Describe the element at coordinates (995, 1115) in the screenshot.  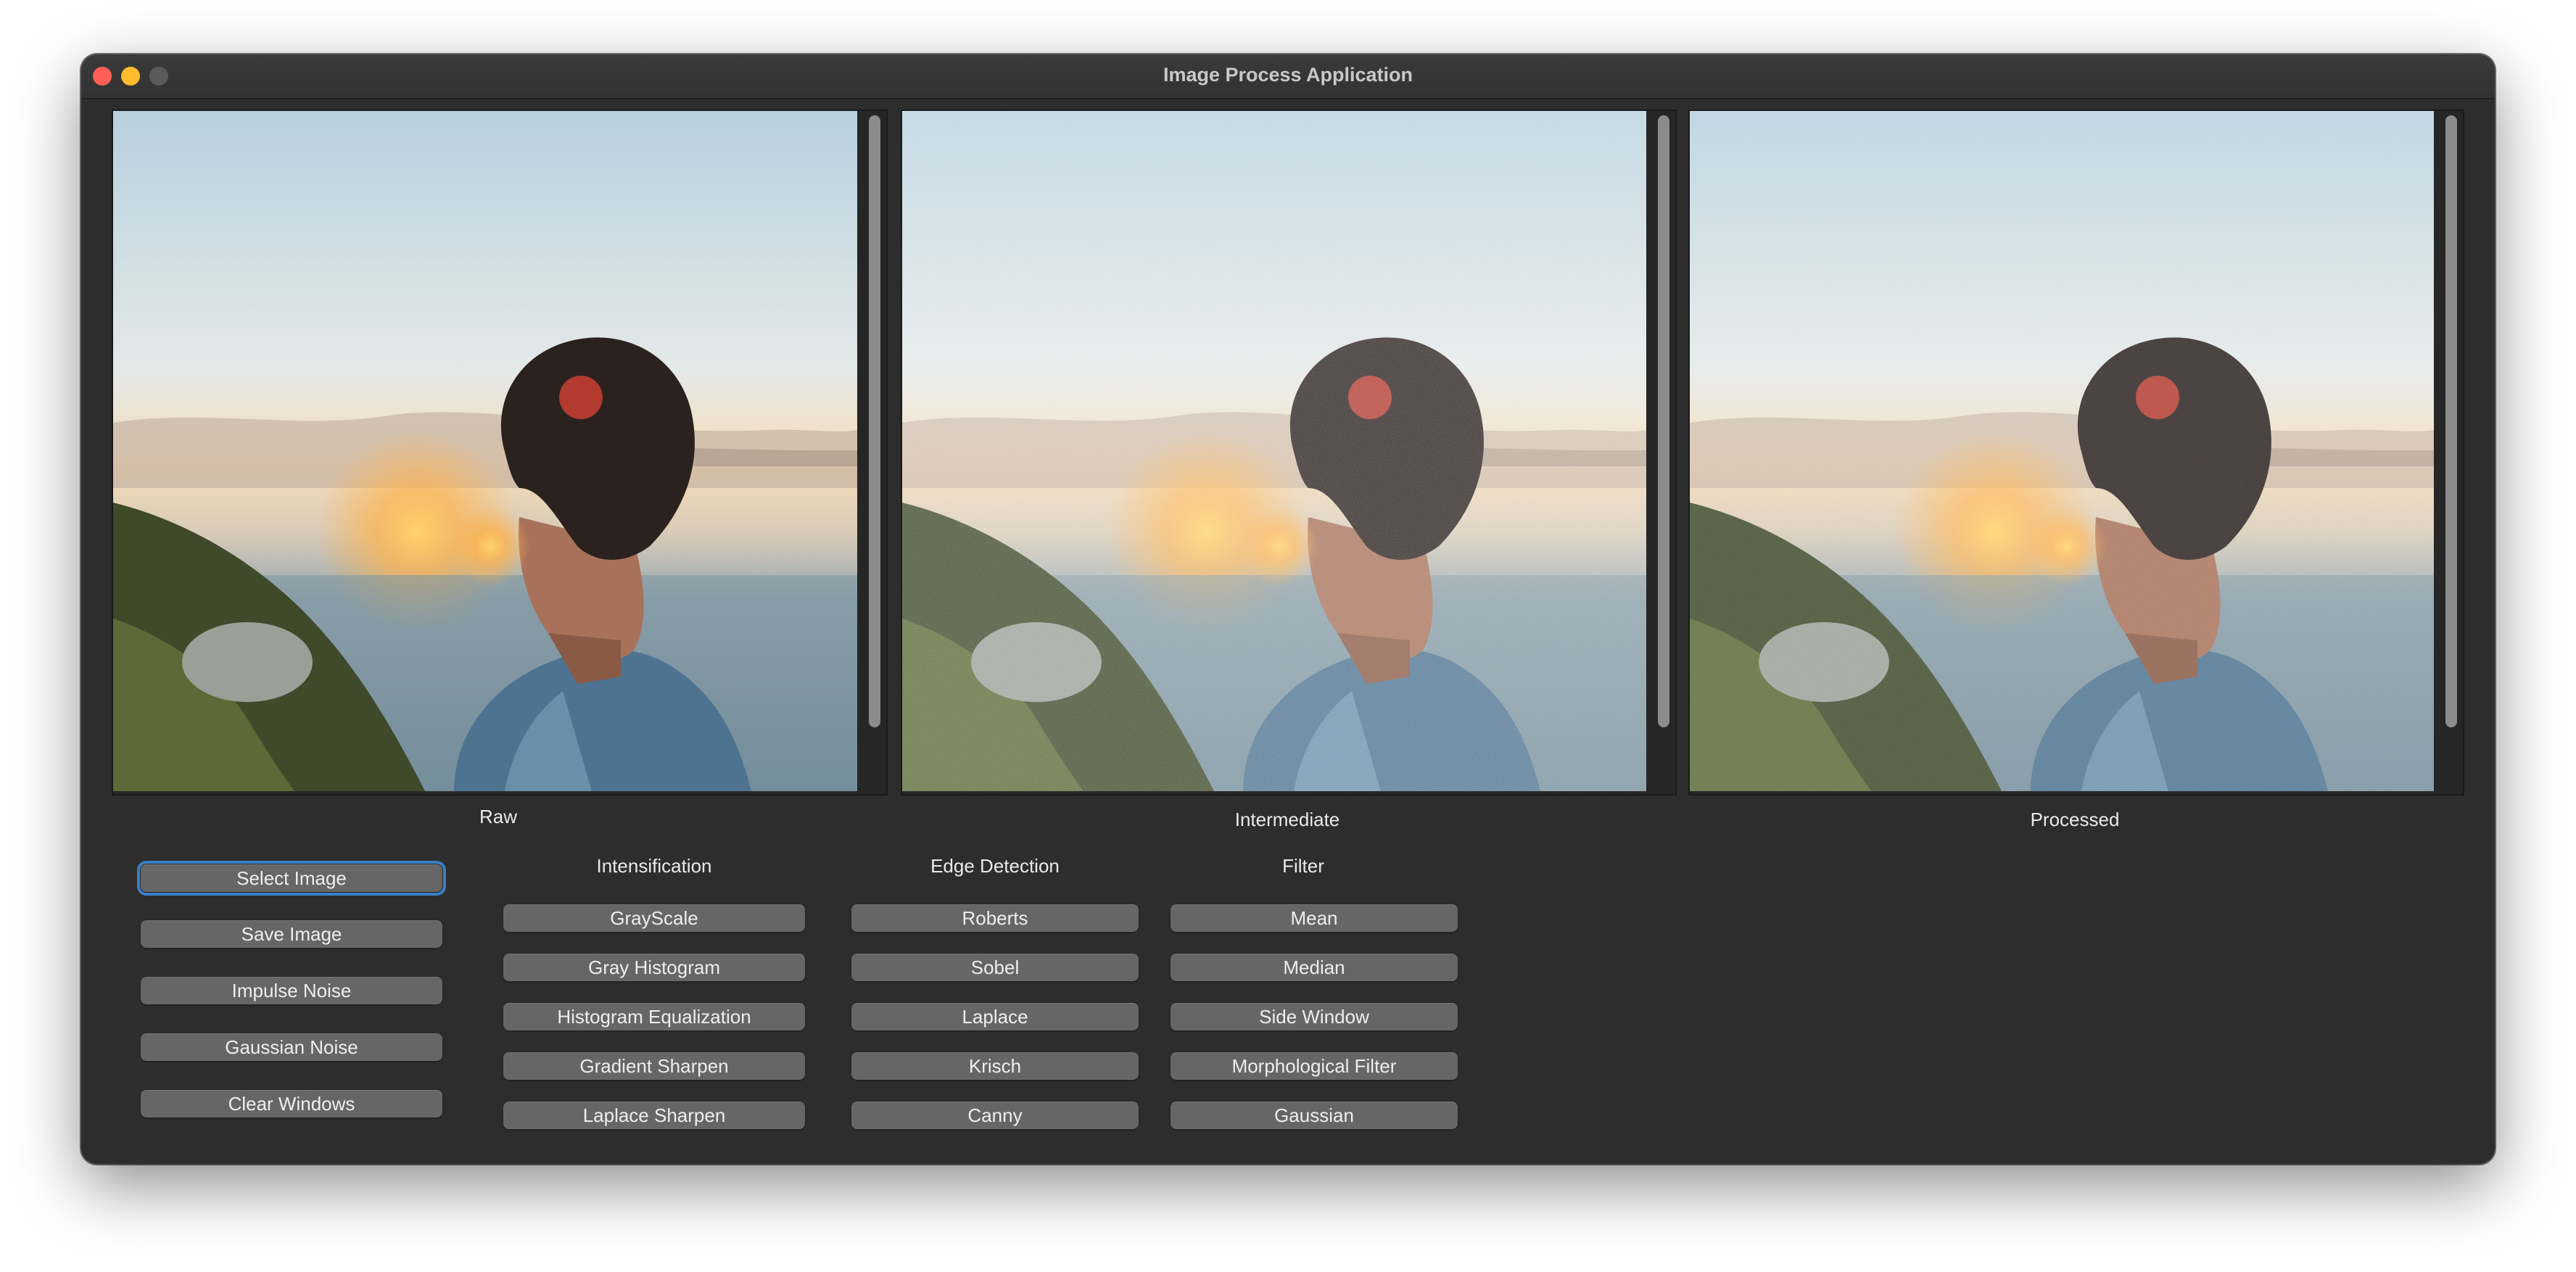
I see `canny-button: Canny` at that location.